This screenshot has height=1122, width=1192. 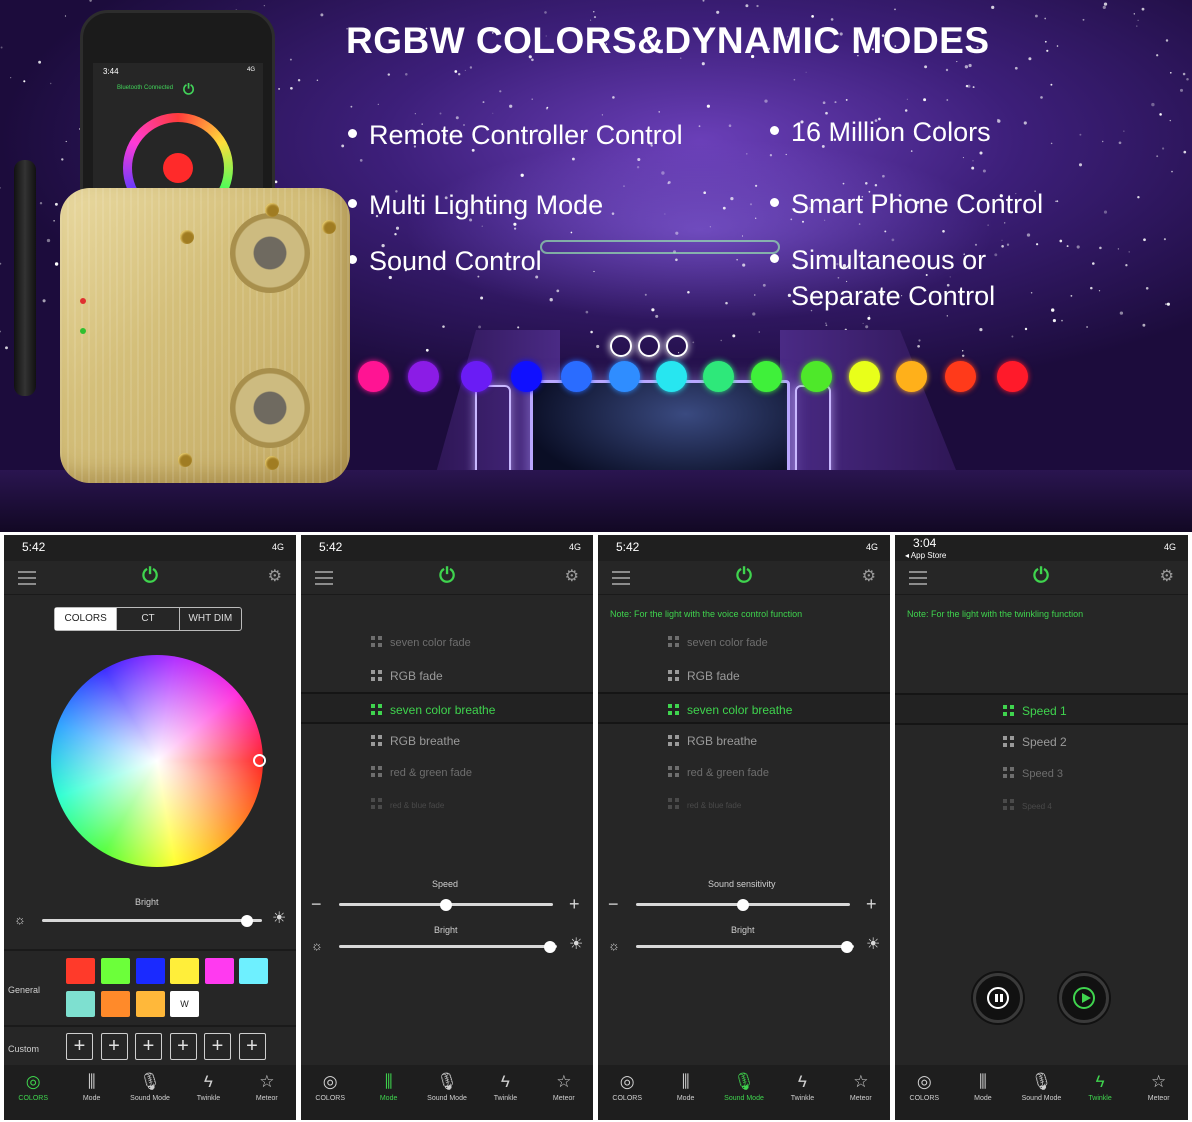 I want to click on speed-slider-thumb, so click(x=446, y=905).